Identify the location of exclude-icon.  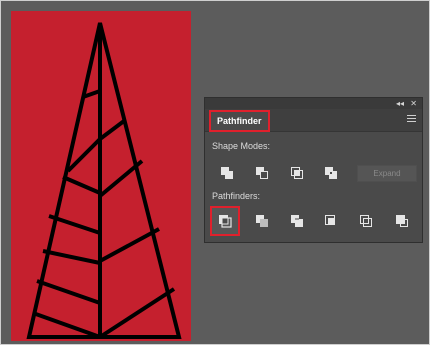
(331, 173).